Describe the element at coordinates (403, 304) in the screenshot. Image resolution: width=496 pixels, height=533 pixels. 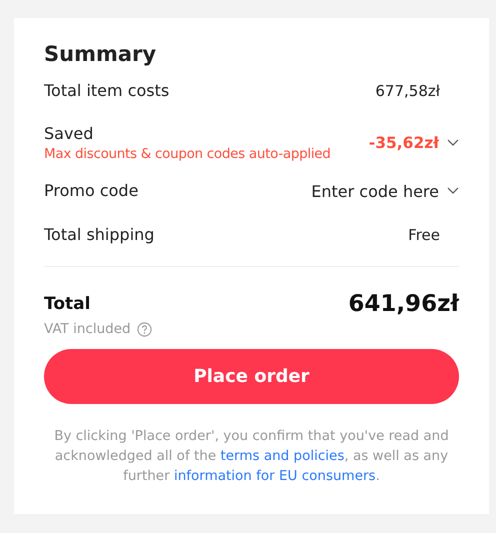
I see `total-value: 641,96zł` at that location.